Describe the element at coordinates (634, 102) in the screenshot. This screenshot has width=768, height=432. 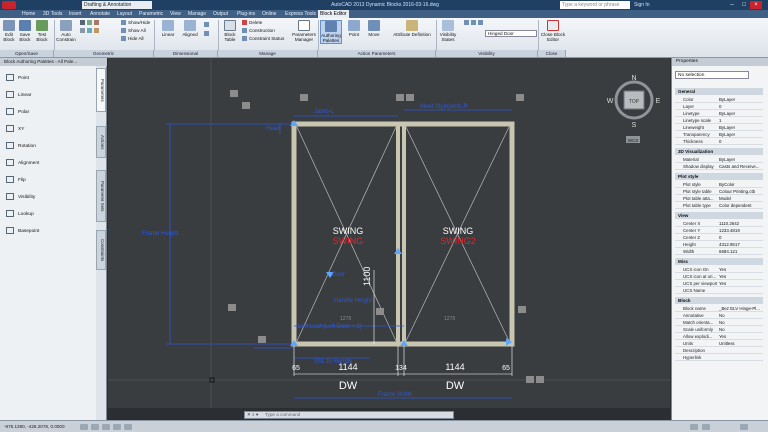
I see `viewcube-top: TOP` at that location.